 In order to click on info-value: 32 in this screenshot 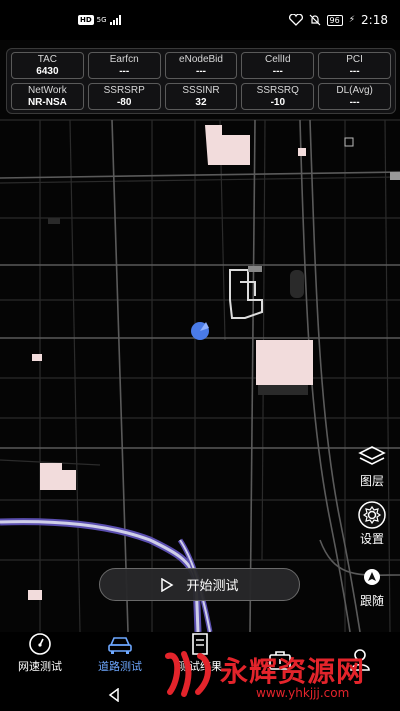, I will do `click(201, 102)`.